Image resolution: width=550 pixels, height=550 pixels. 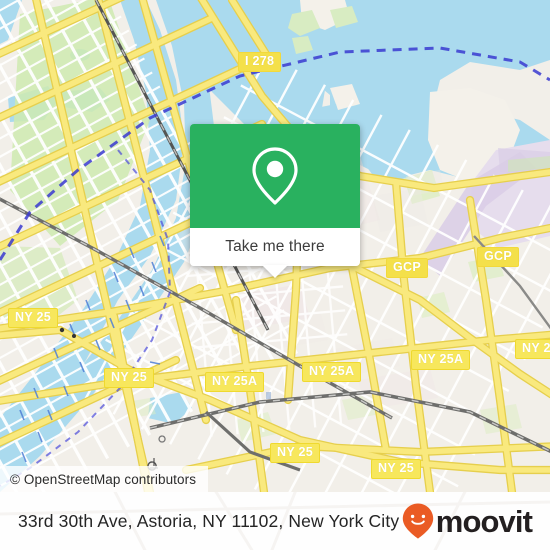 What do you see at coordinates (484, 521) in the screenshot?
I see `moovit-wordmark: moovit` at bounding box center [484, 521].